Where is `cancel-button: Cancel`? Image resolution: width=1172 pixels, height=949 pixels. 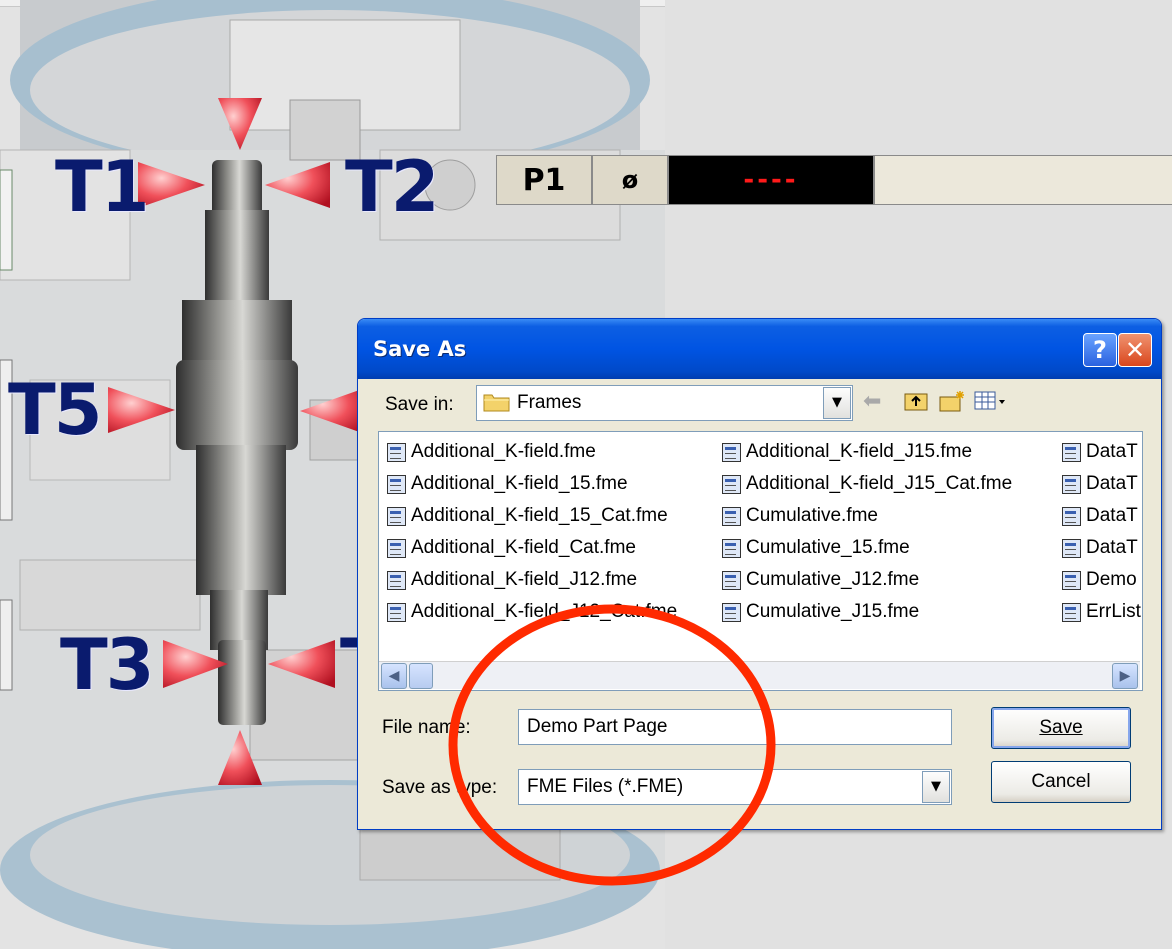
cancel-button: Cancel is located at coordinates (1061, 782).